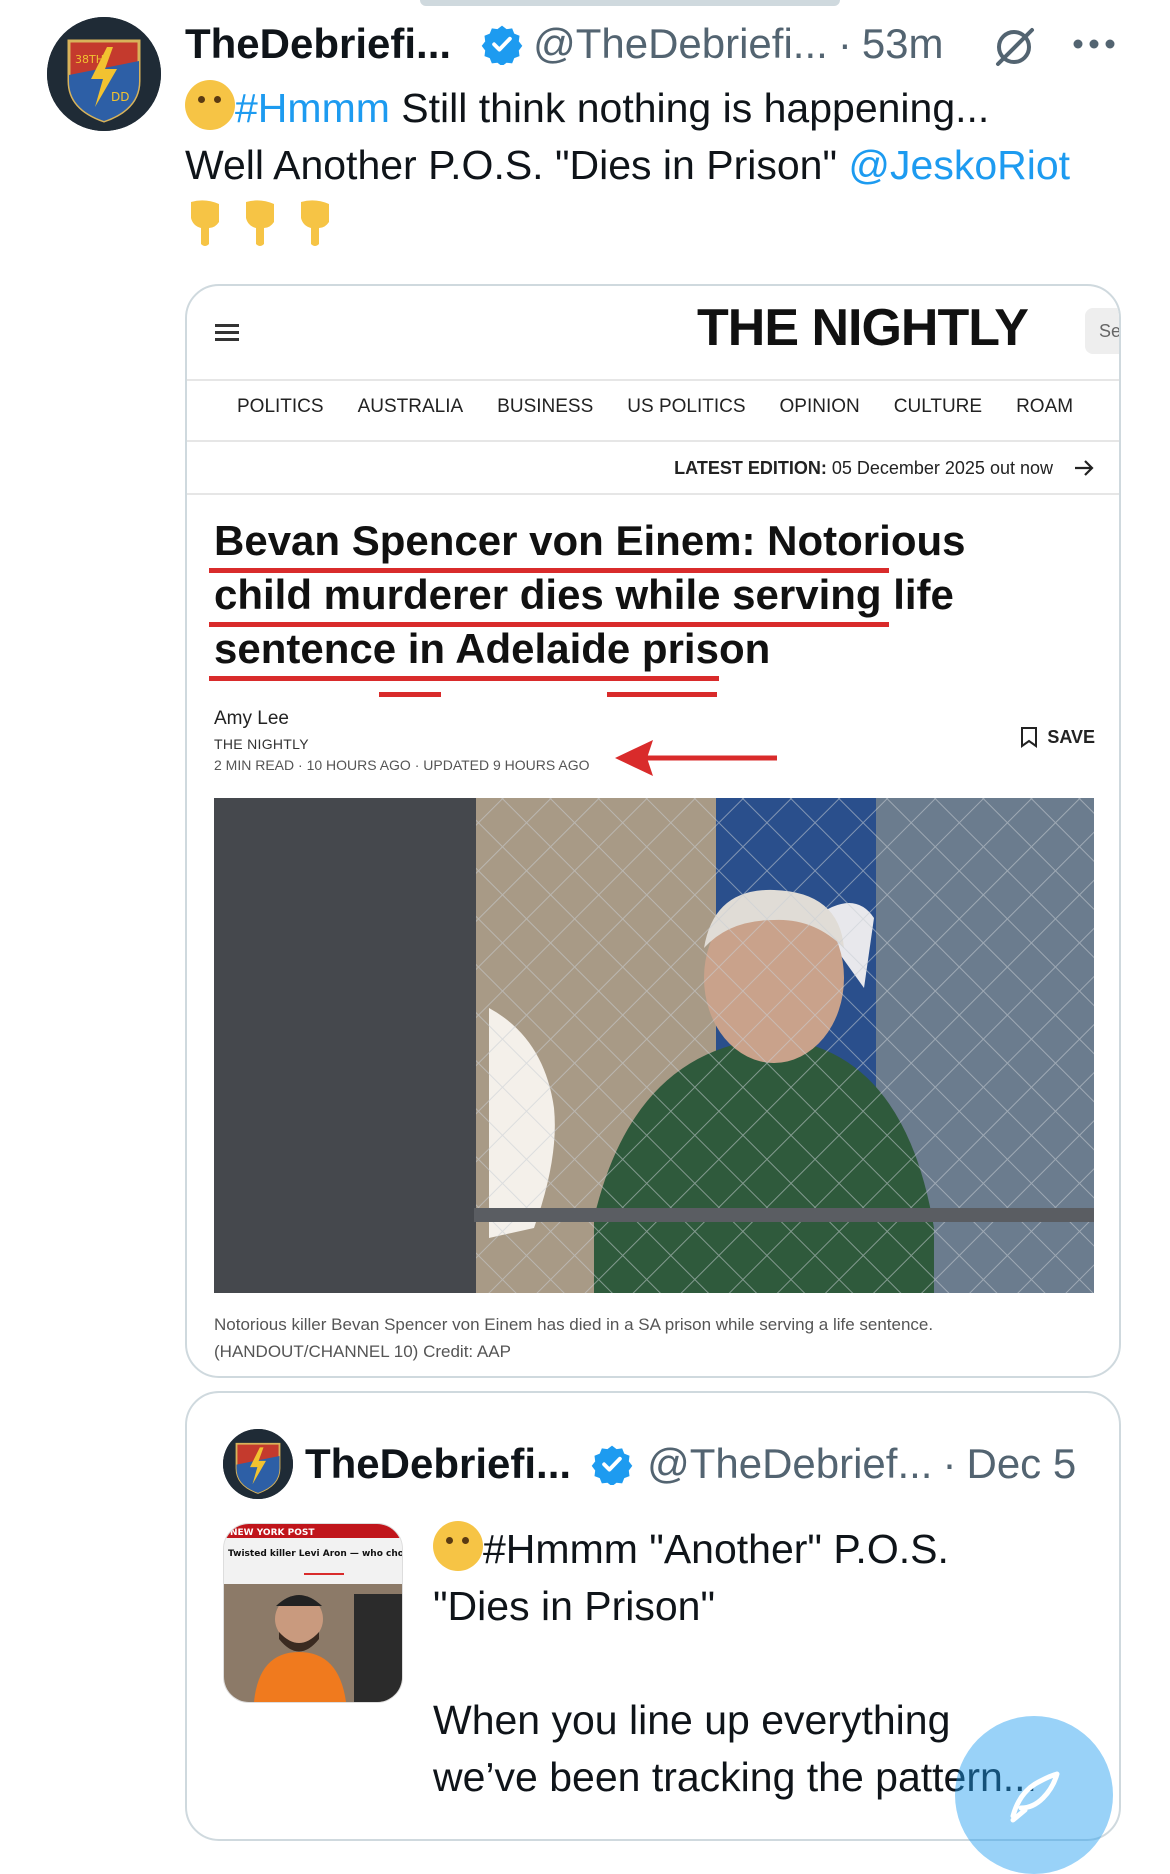 This screenshot has width=1170, height=1874. I want to click on top-scroll-indicator, so click(630, 3).